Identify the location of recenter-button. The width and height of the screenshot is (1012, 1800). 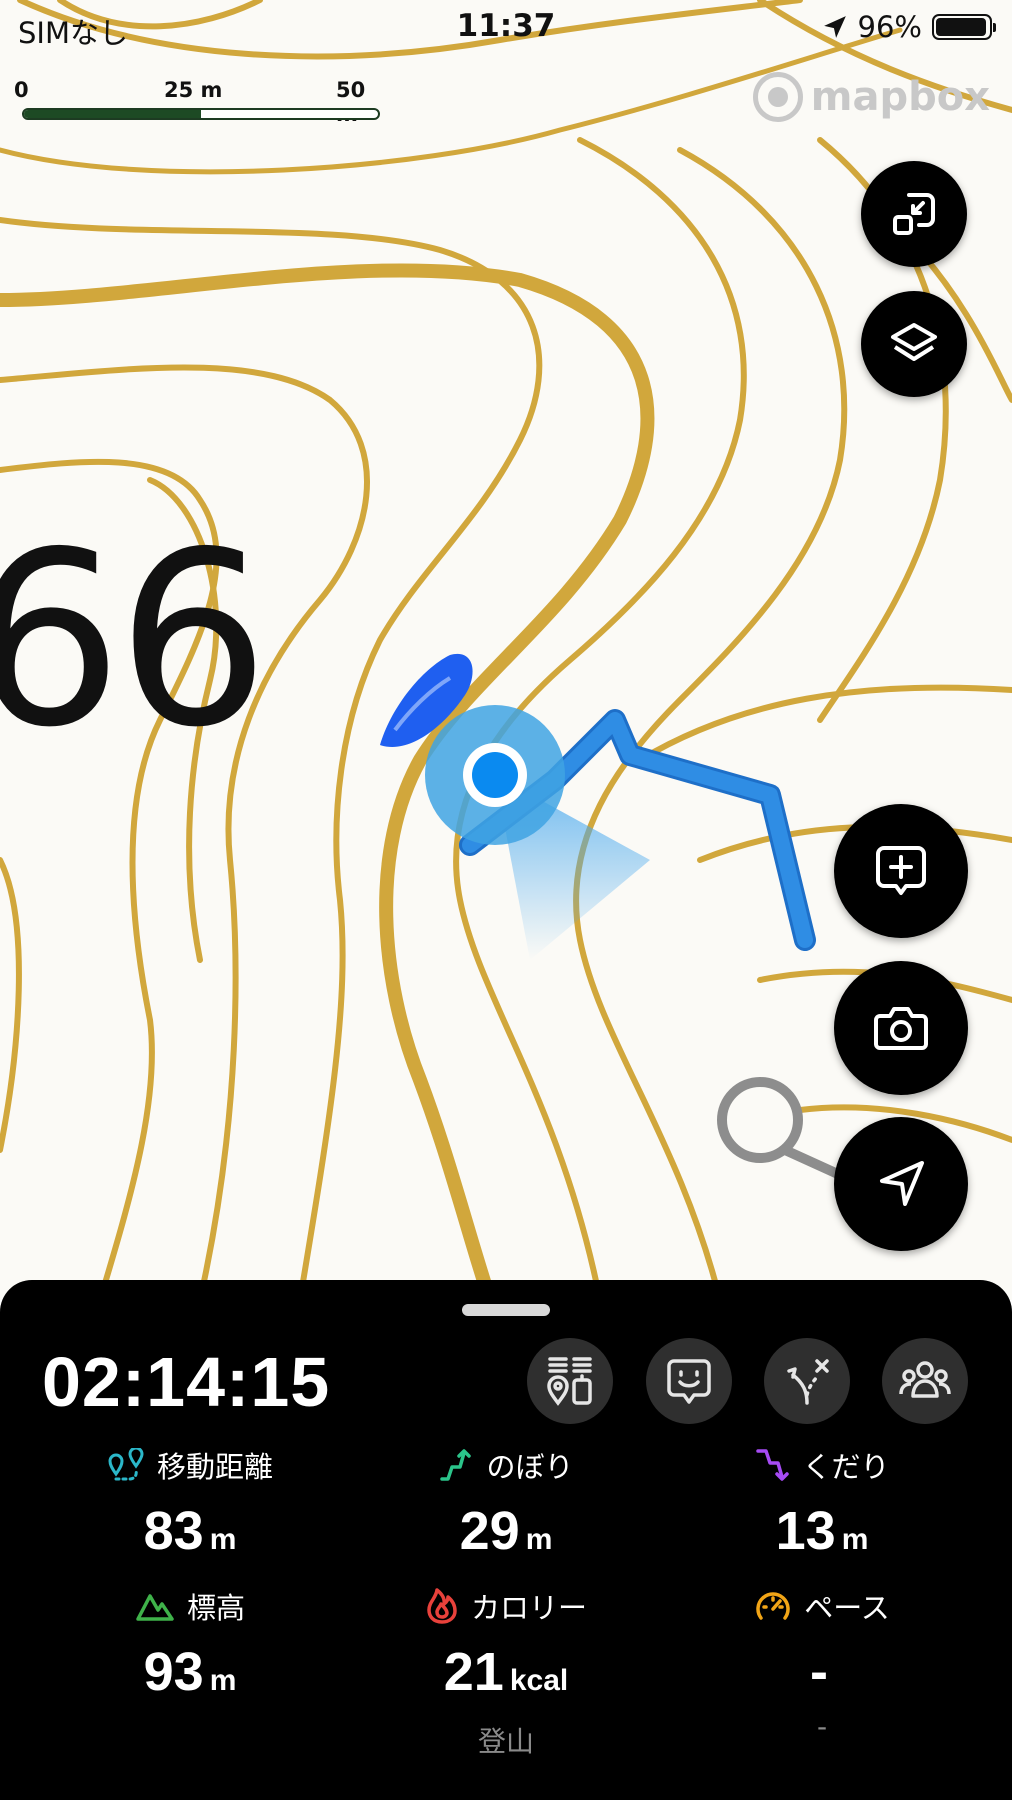
(901, 1184).